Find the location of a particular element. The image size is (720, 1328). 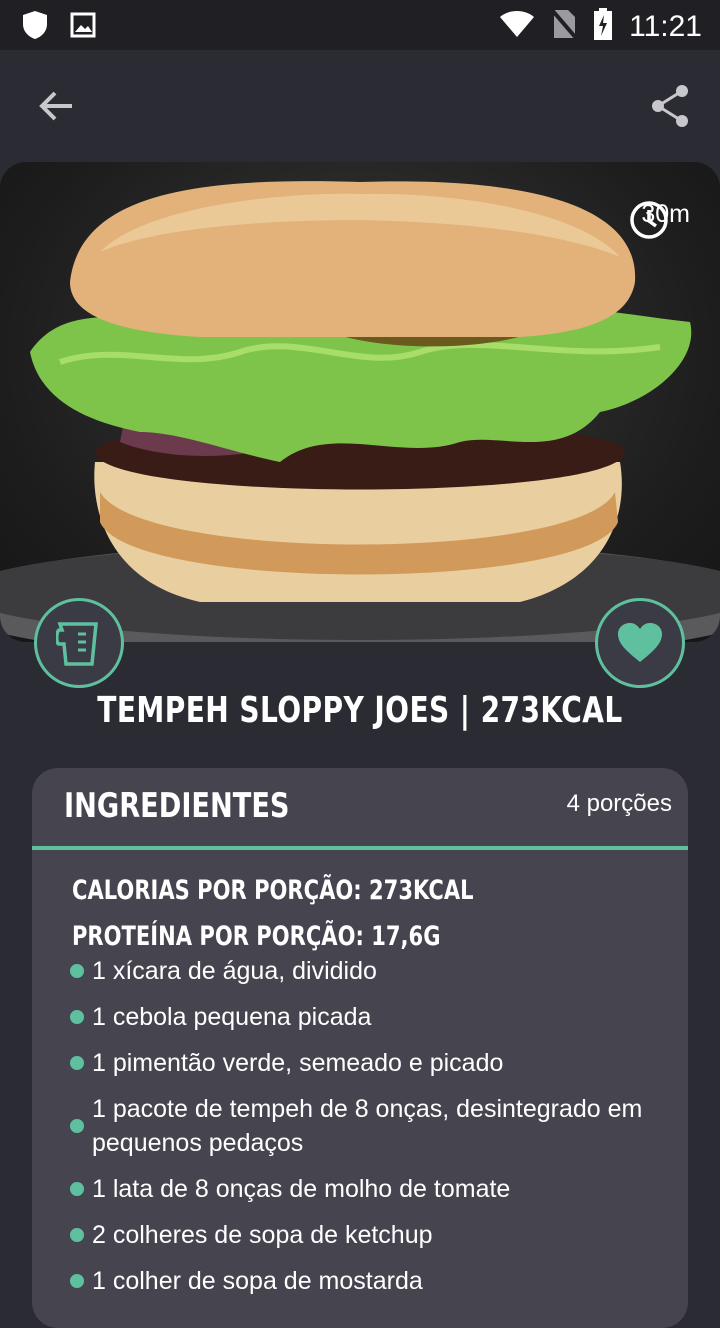

back-arrow-icon is located at coordinates (56, 108).